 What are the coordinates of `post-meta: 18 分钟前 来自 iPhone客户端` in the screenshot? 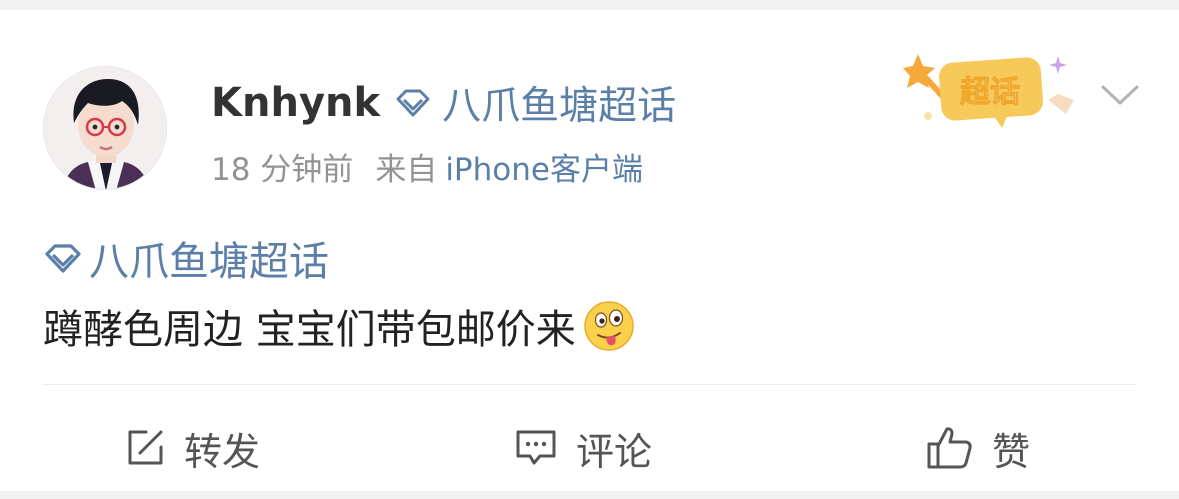 It's located at (427, 166).